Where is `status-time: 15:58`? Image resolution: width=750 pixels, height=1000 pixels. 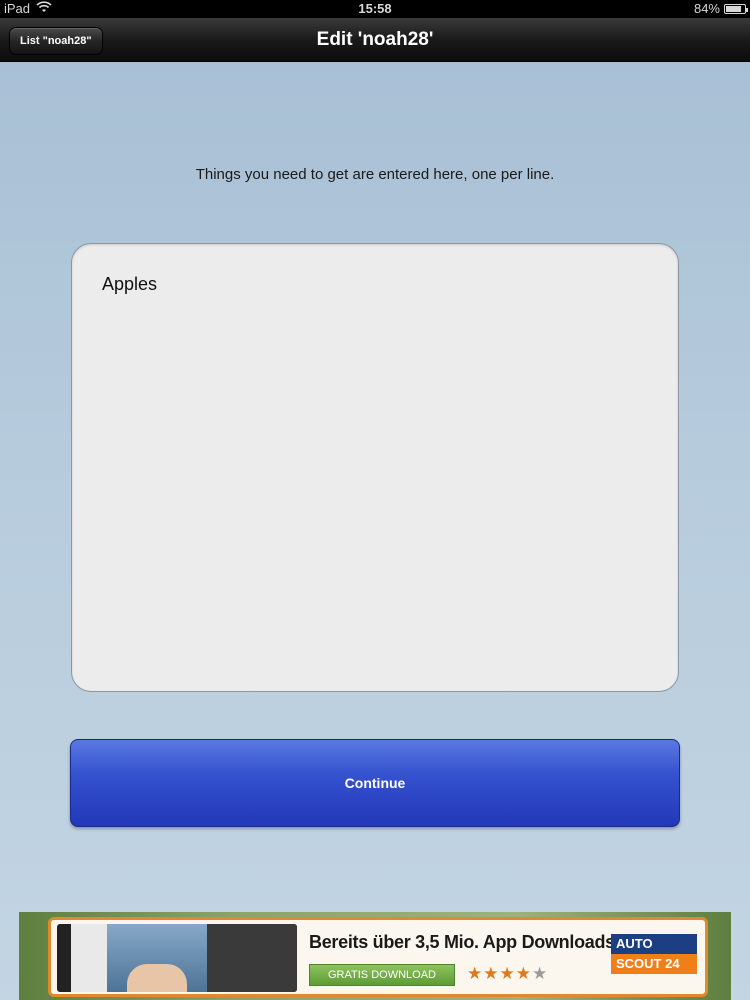
status-time: 15:58 is located at coordinates (375, 8).